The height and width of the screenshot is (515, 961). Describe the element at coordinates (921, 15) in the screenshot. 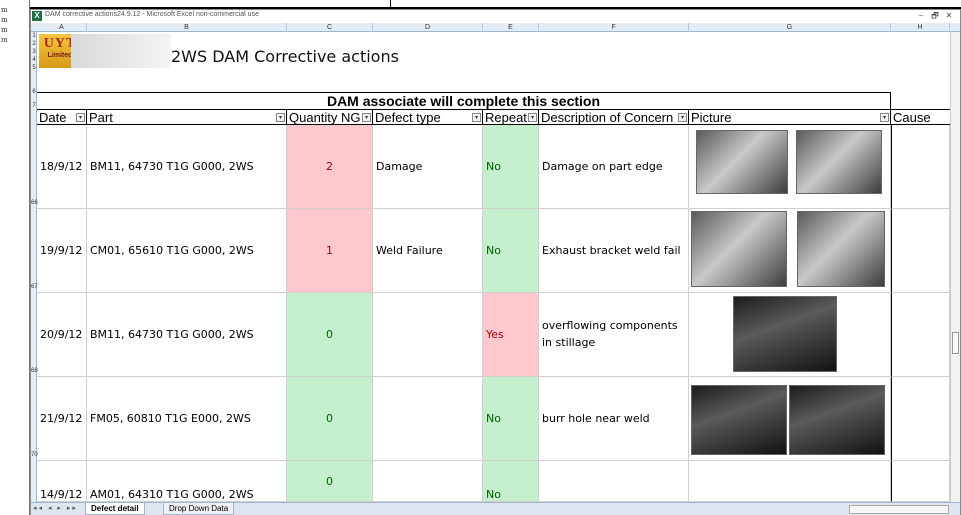

I see `minimize-icon: –` at that location.